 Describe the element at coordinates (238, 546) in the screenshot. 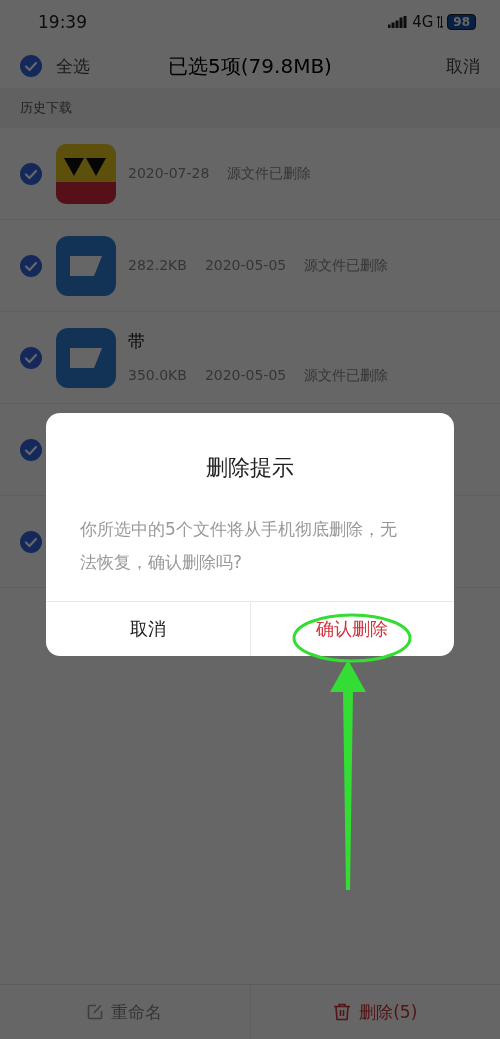

I see `dialog-message: 你所选中的5个文件将从手机彻底删除，无法恢复，确认删除吗?` at that location.